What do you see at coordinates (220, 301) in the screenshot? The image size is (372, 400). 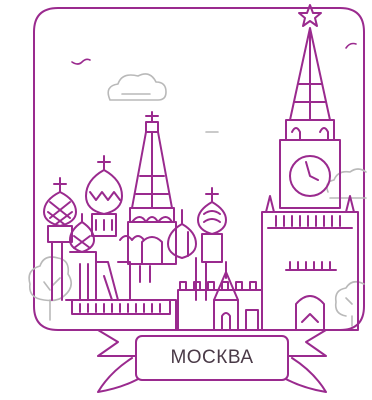 I see `kremlin-wall` at bounding box center [220, 301].